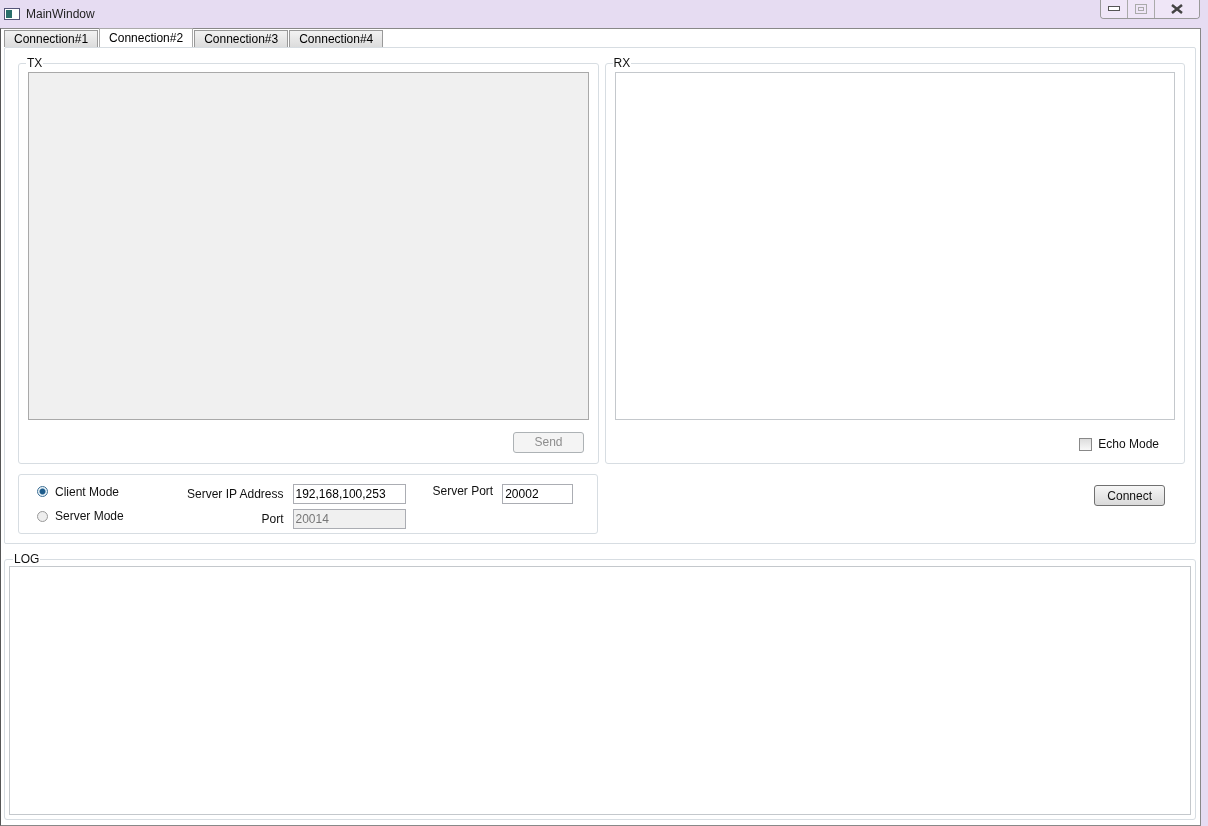 This screenshot has height=826, width=1208. I want to click on app-icon, so click(12, 14).